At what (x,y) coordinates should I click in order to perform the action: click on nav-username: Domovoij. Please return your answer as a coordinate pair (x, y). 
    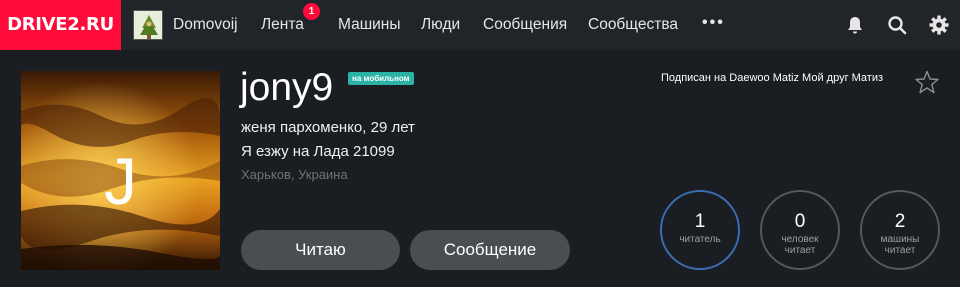
    Looking at the image, I should click on (205, 25).